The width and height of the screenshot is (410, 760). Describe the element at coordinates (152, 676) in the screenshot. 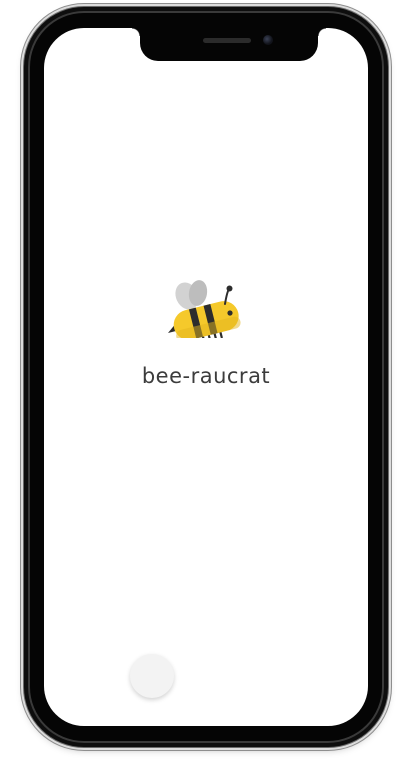

I see `touch-indicator` at that location.